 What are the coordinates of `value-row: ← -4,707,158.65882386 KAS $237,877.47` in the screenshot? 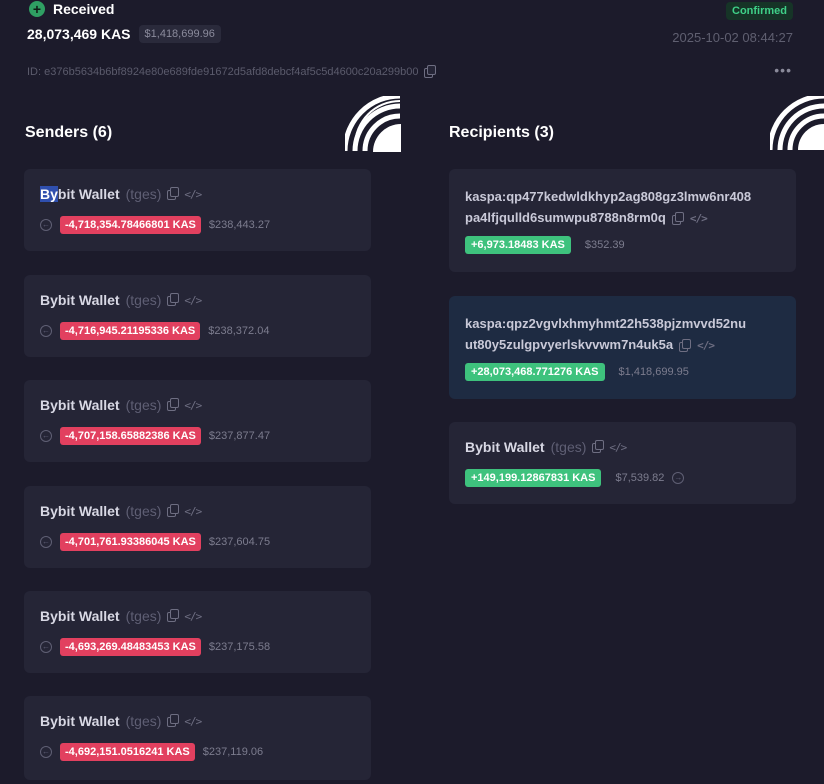 It's located at (155, 436).